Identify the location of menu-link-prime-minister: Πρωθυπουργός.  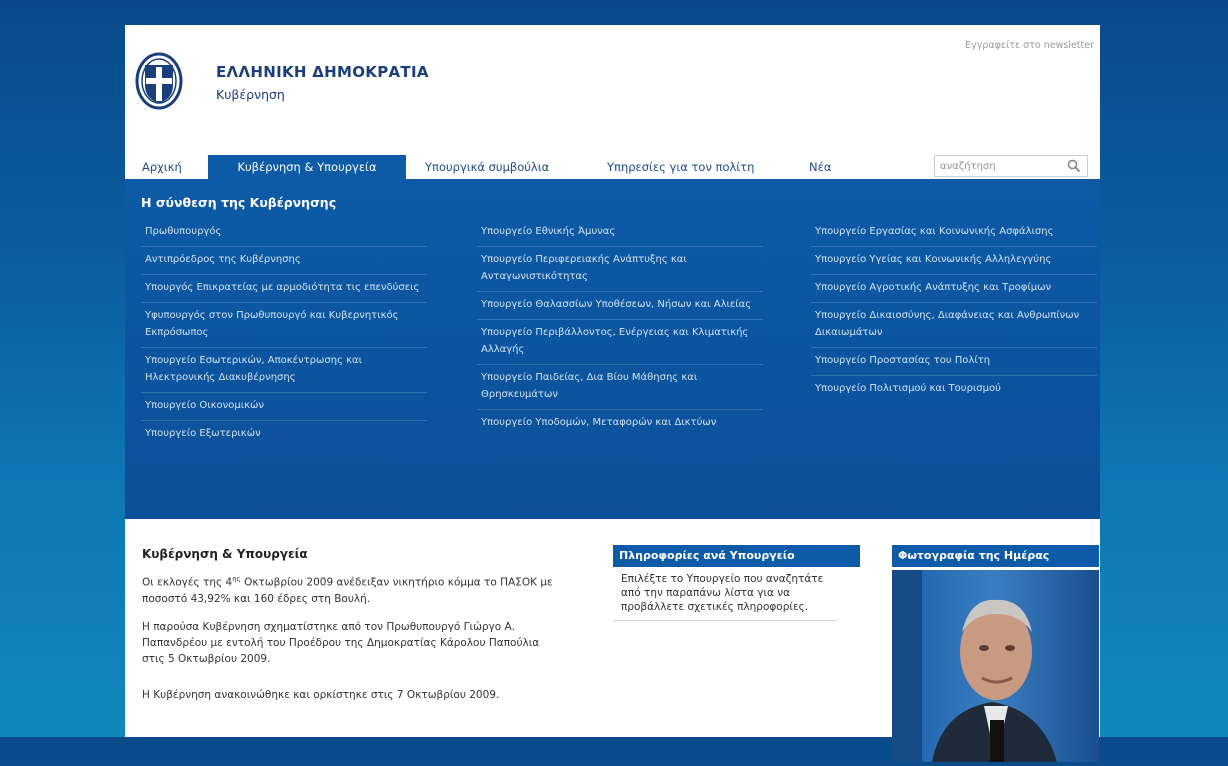
(284, 232).